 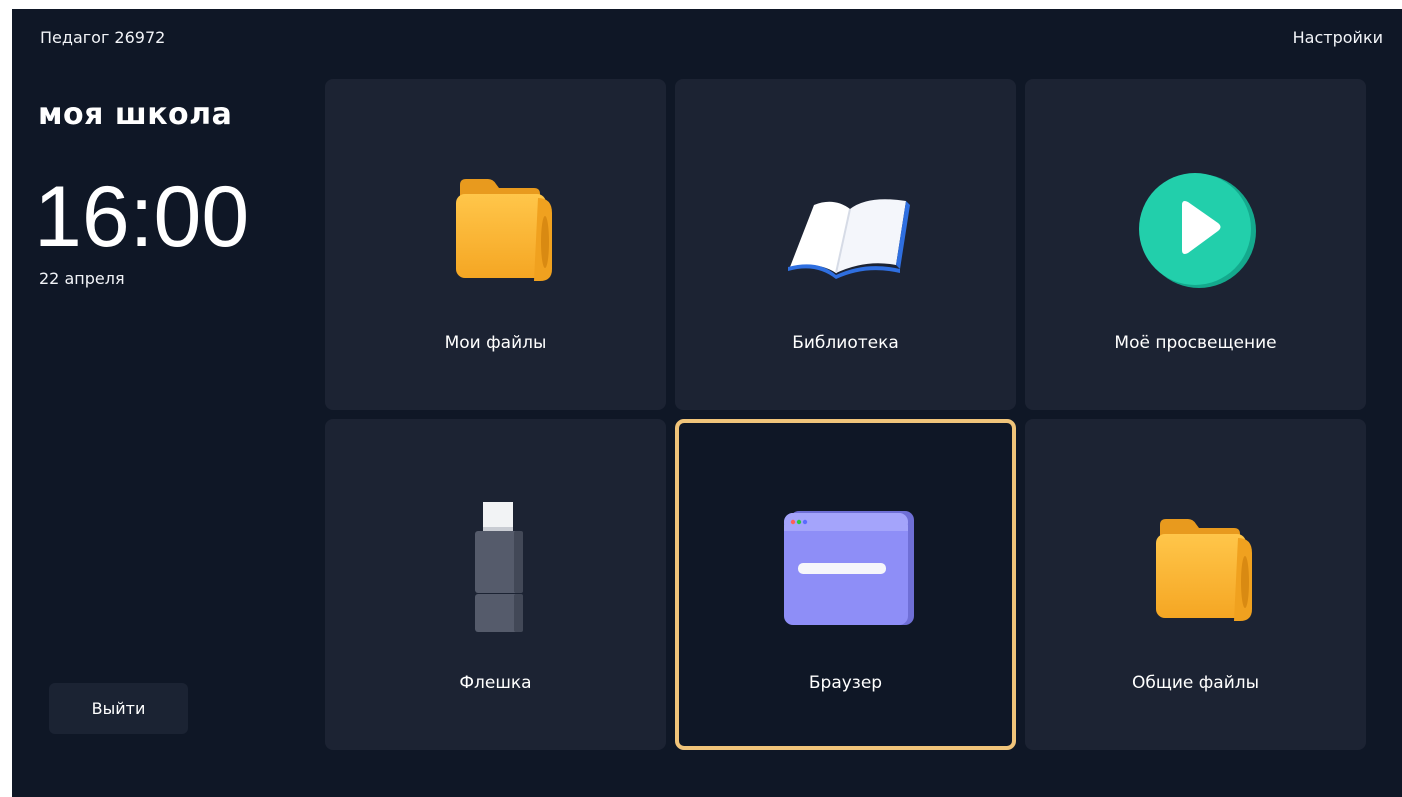 What do you see at coordinates (1197, 230) in the screenshot?
I see `play-icon` at bounding box center [1197, 230].